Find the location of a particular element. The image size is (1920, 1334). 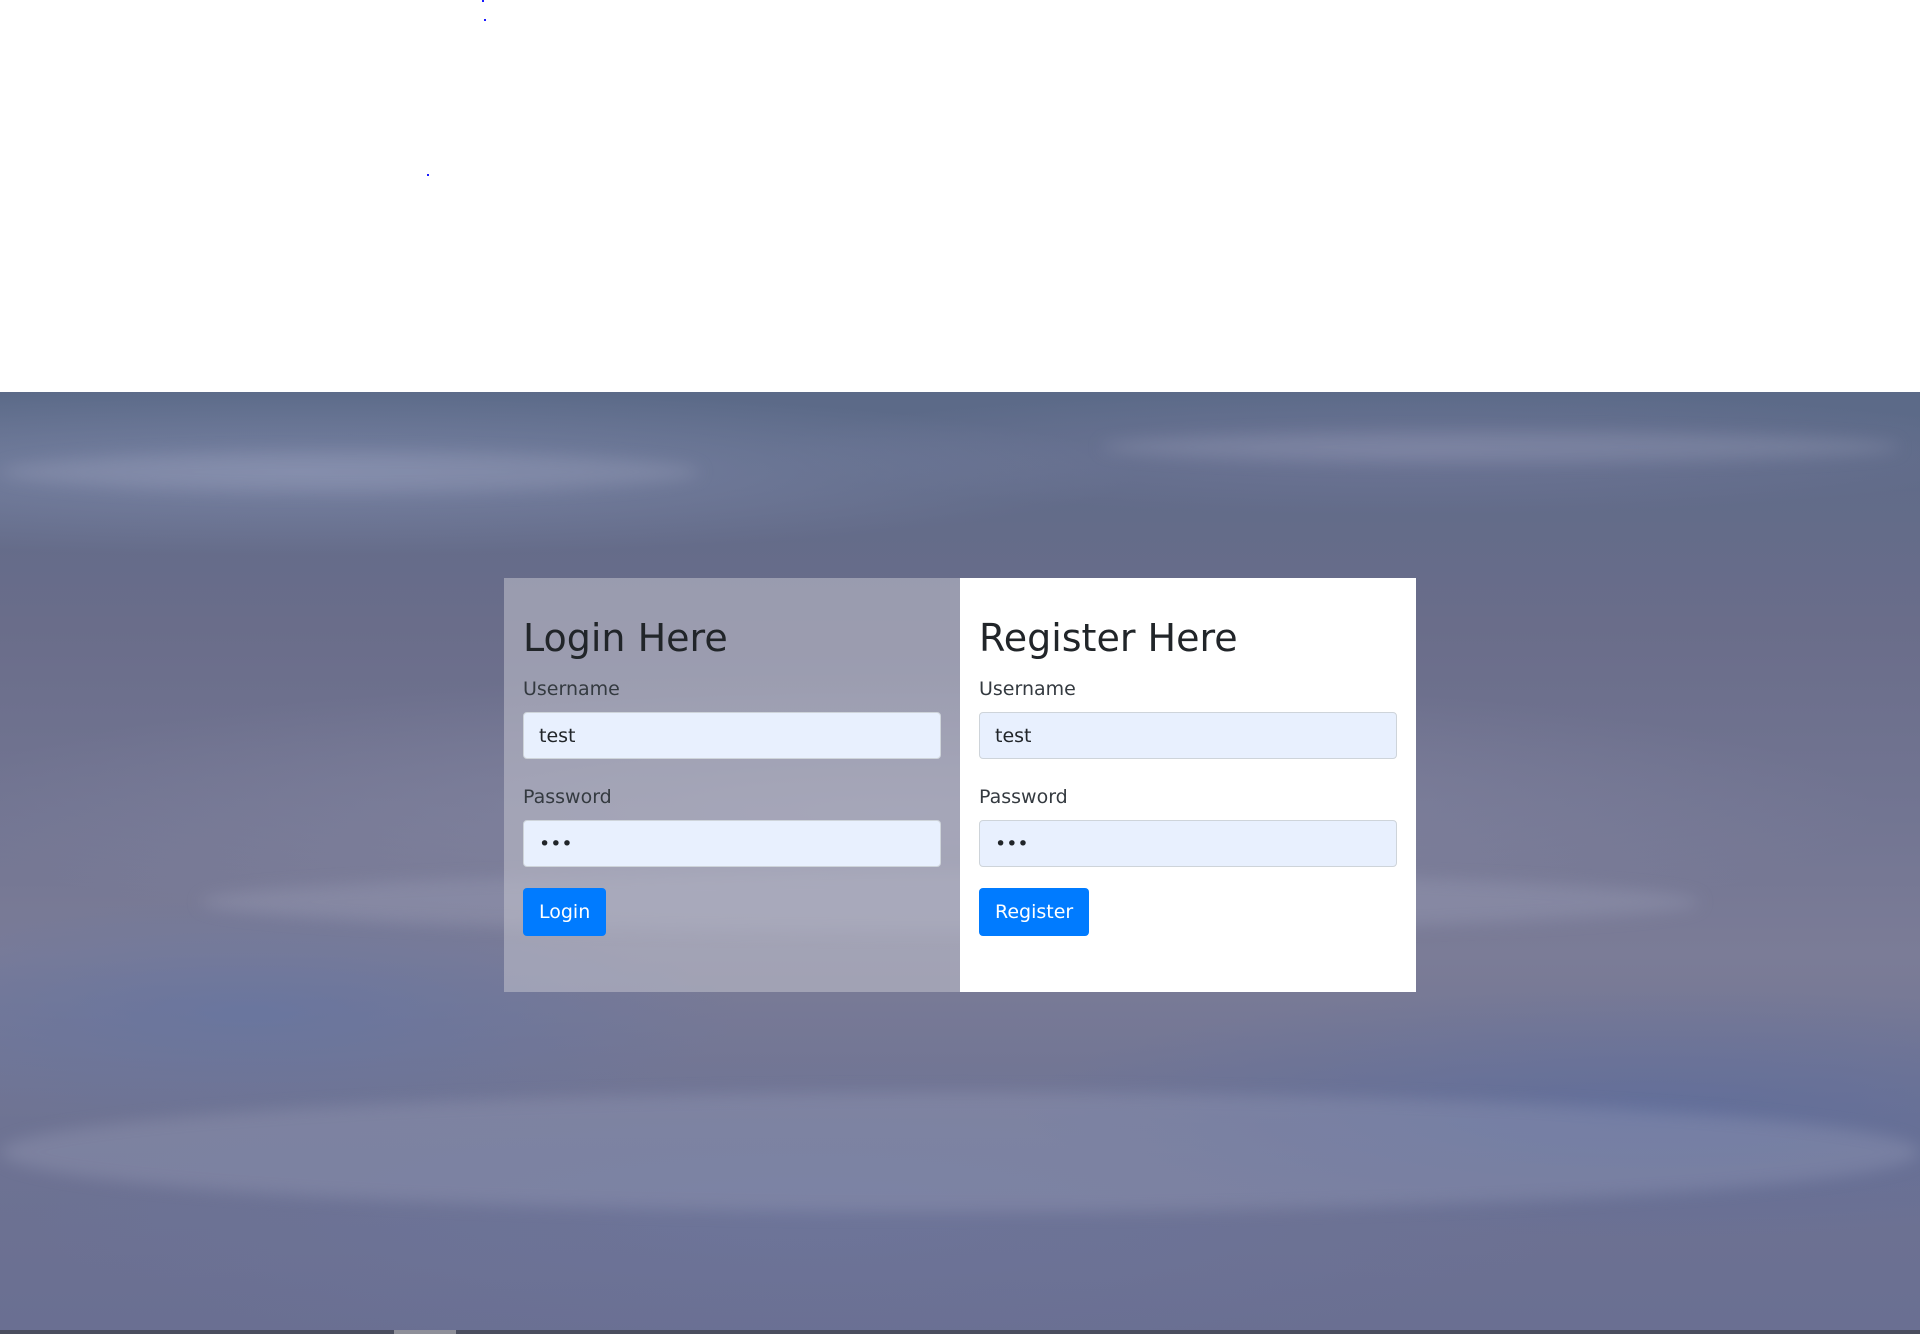

register-title: Register Here is located at coordinates (1108, 638).